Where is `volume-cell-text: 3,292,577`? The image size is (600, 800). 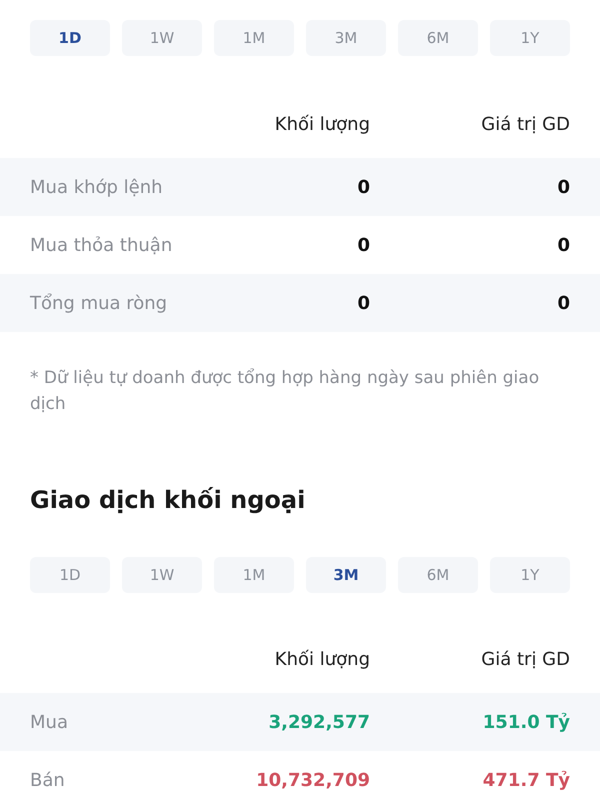 volume-cell-text: 3,292,577 is located at coordinates (319, 722).